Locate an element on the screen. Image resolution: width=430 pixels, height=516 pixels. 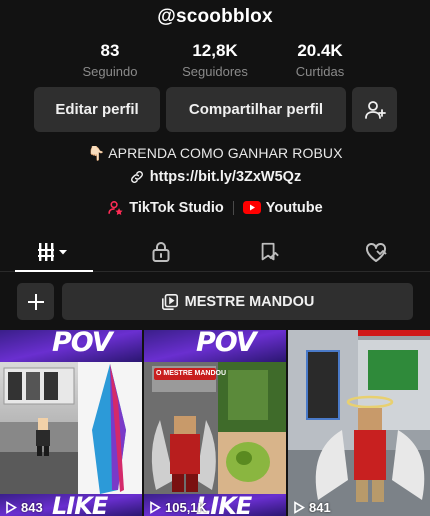
lock-icon is located at coordinates (161, 251).